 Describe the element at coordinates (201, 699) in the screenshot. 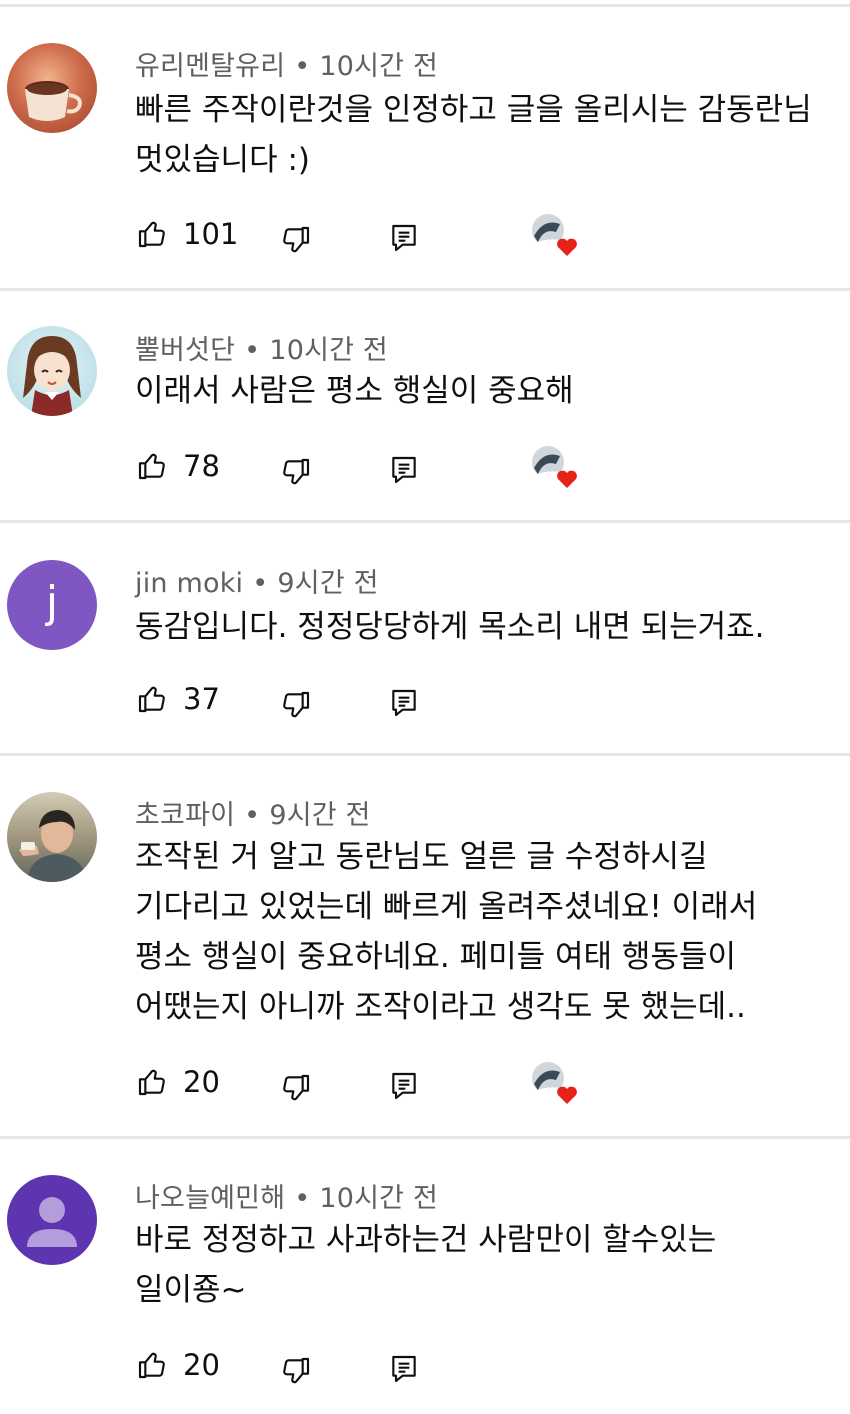

I see `like-count: 37` at that location.